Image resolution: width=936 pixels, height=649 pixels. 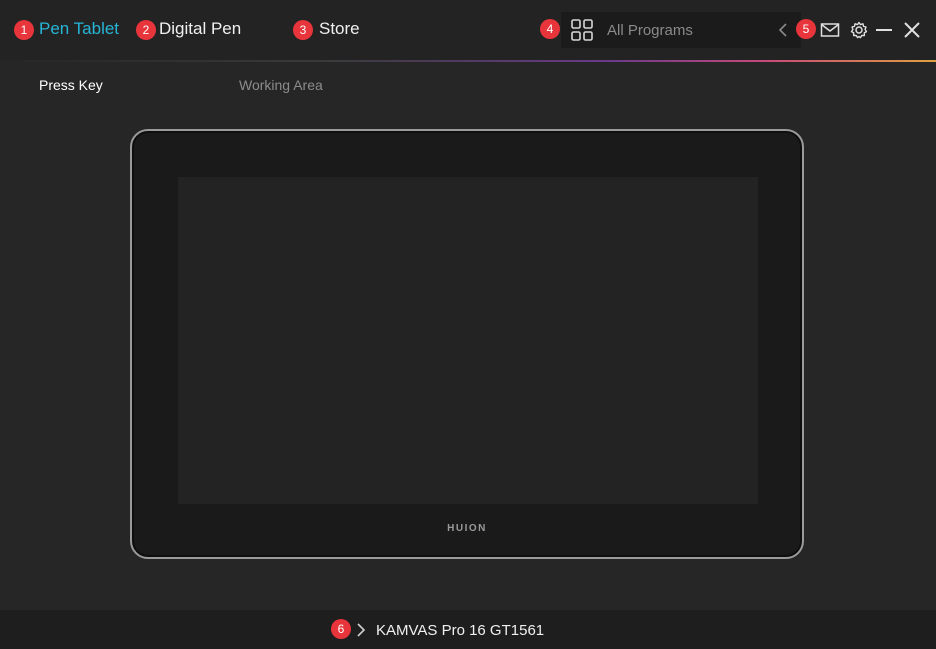 I want to click on annotation-badge-3: 3, so click(x=303, y=30).